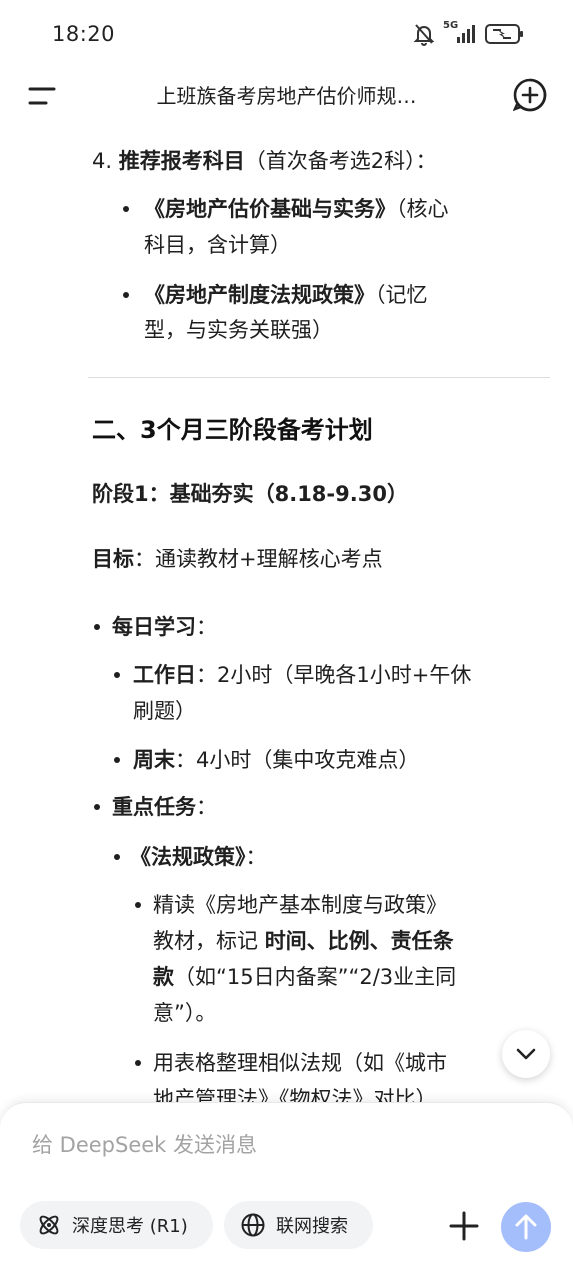  I want to click on workday-line1: 工作日：2小时（早晚各1小时+午休, so click(302, 675).